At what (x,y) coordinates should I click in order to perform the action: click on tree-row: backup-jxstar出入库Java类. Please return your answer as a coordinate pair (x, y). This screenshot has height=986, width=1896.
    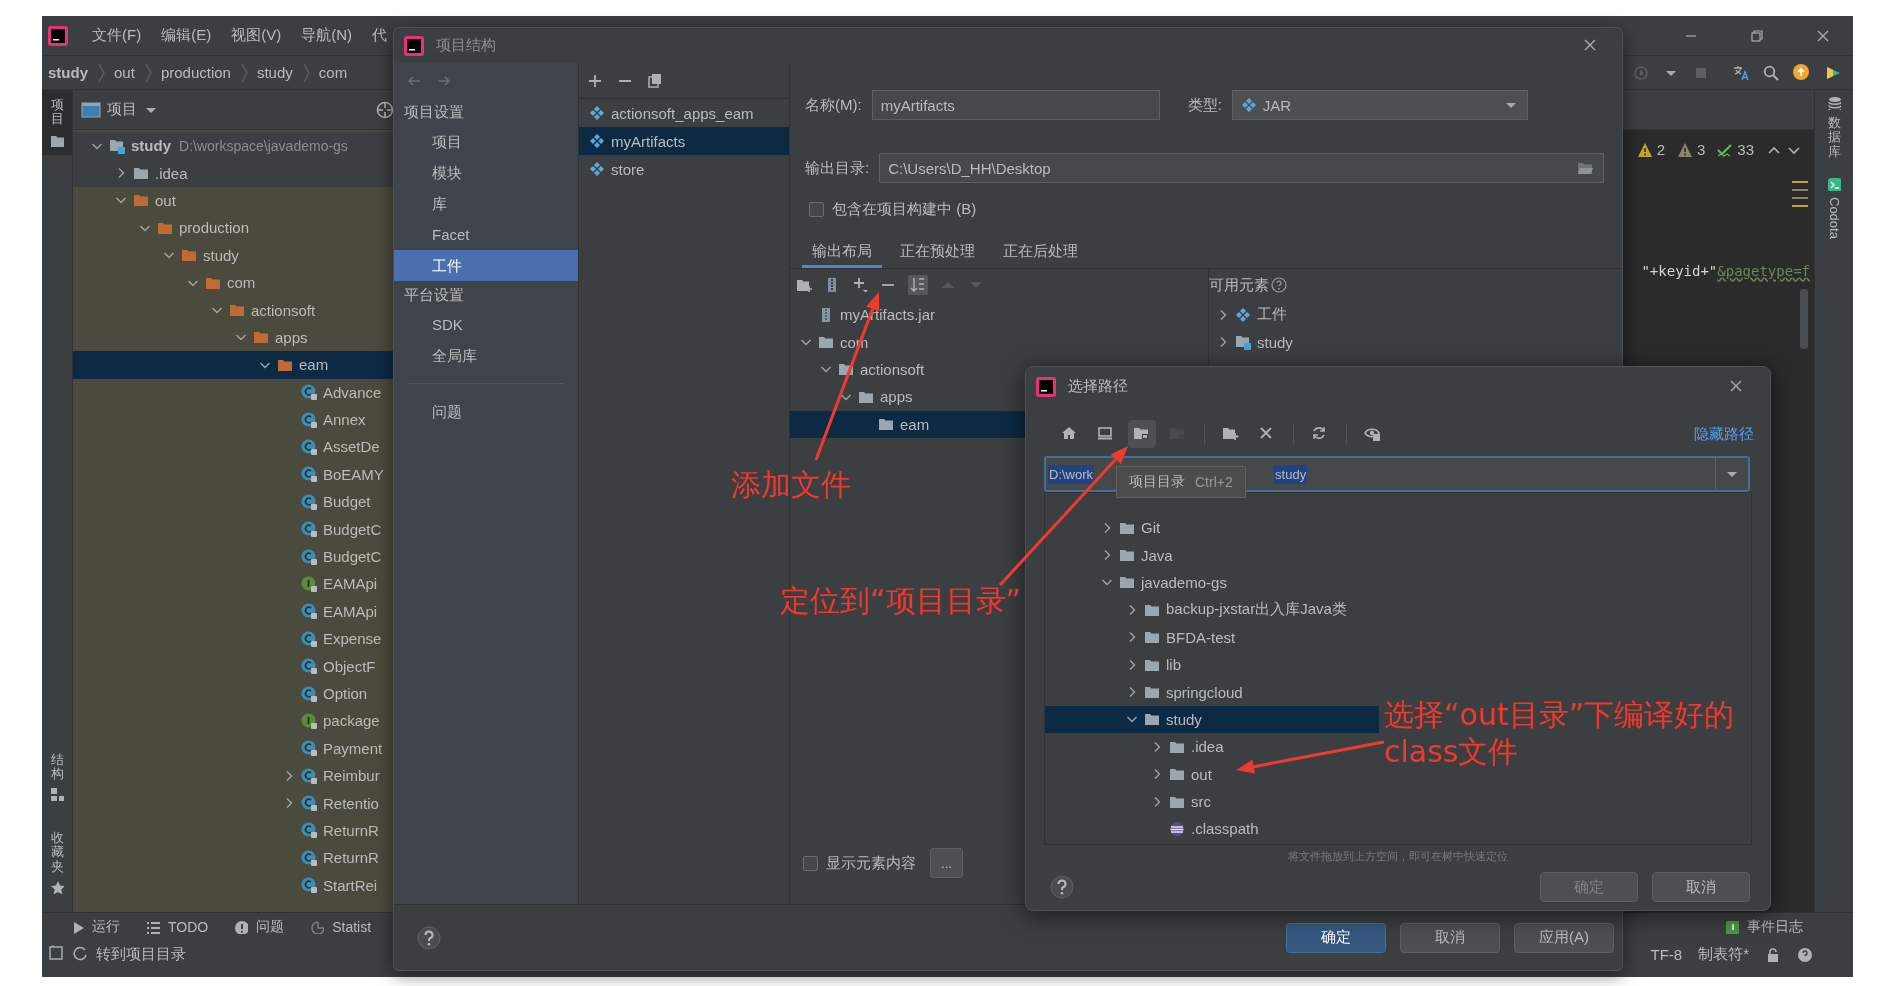
    Looking at the image, I should click on (1200, 610).